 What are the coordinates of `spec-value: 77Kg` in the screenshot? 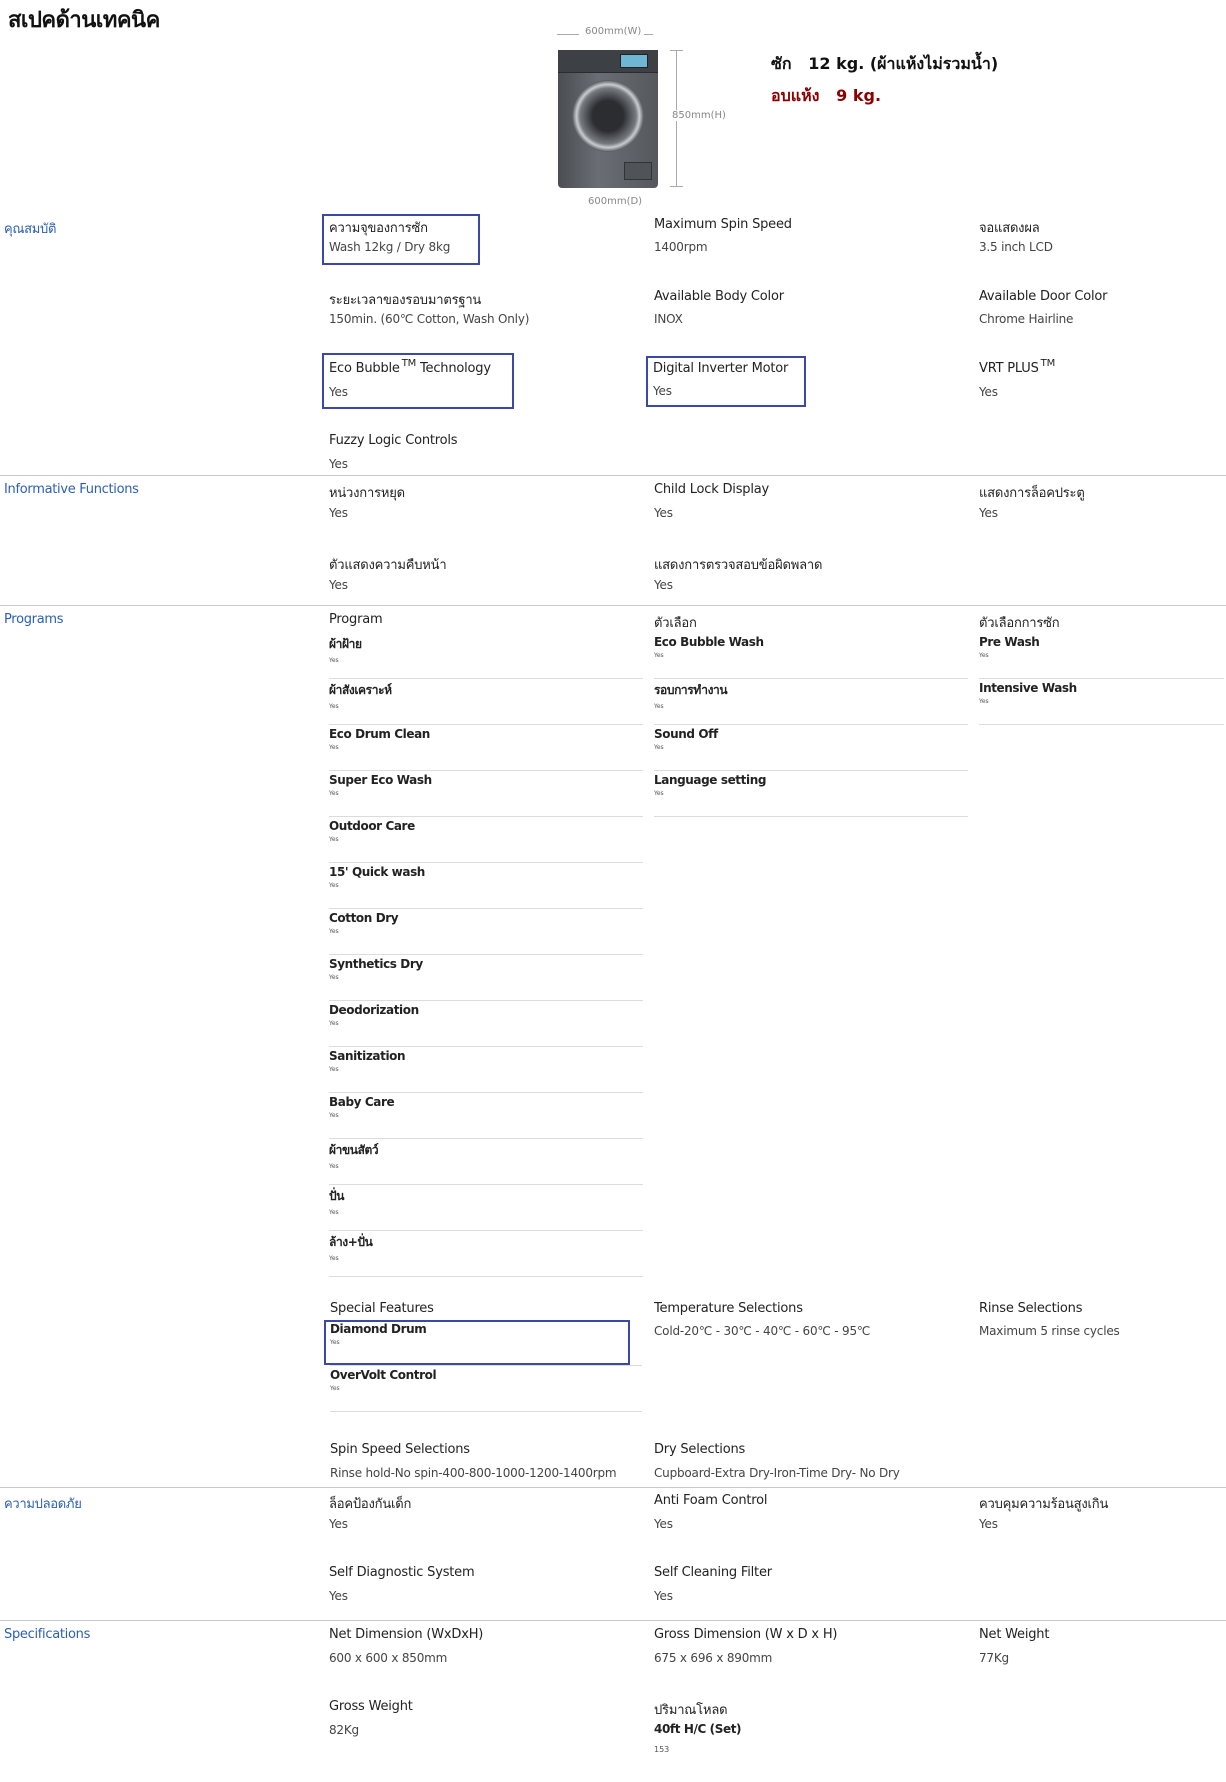 It's located at (994, 1658).